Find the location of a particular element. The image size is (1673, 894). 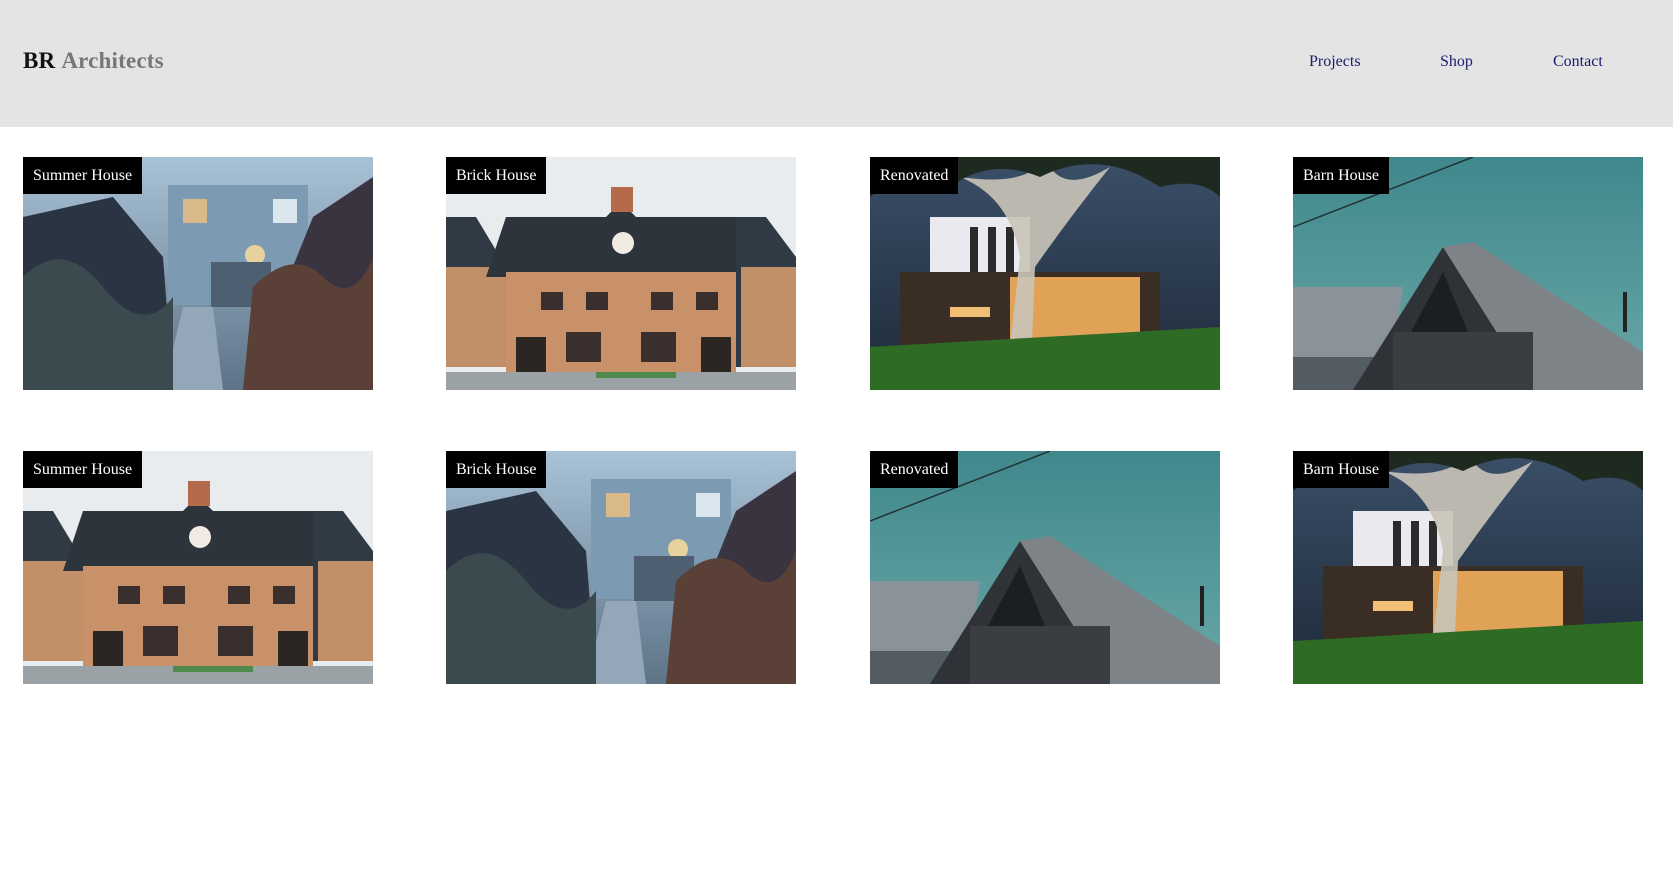

brand-initials: BR is located at coordinates (39, 60).